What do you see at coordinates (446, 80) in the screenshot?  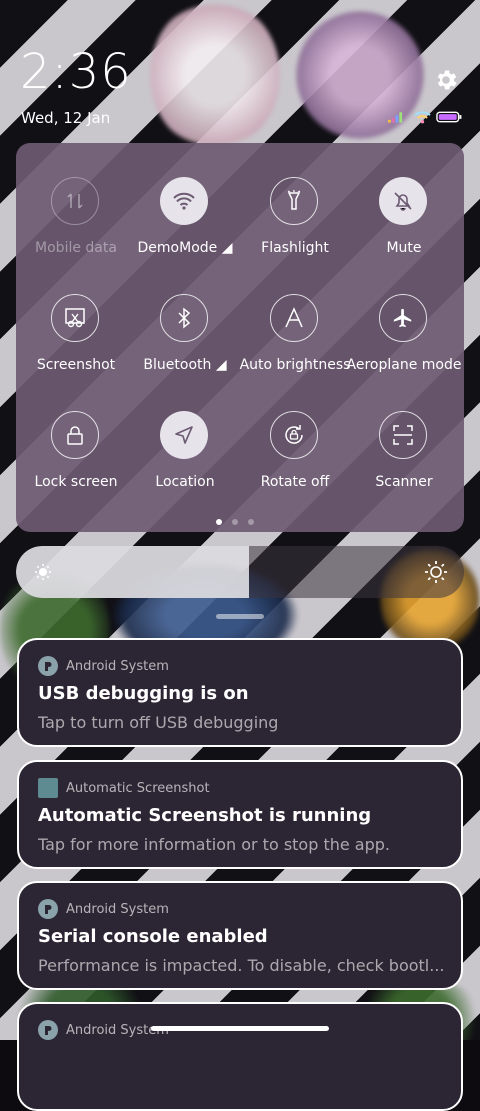 I see `gear-icon` at bounding box center [446, 80].